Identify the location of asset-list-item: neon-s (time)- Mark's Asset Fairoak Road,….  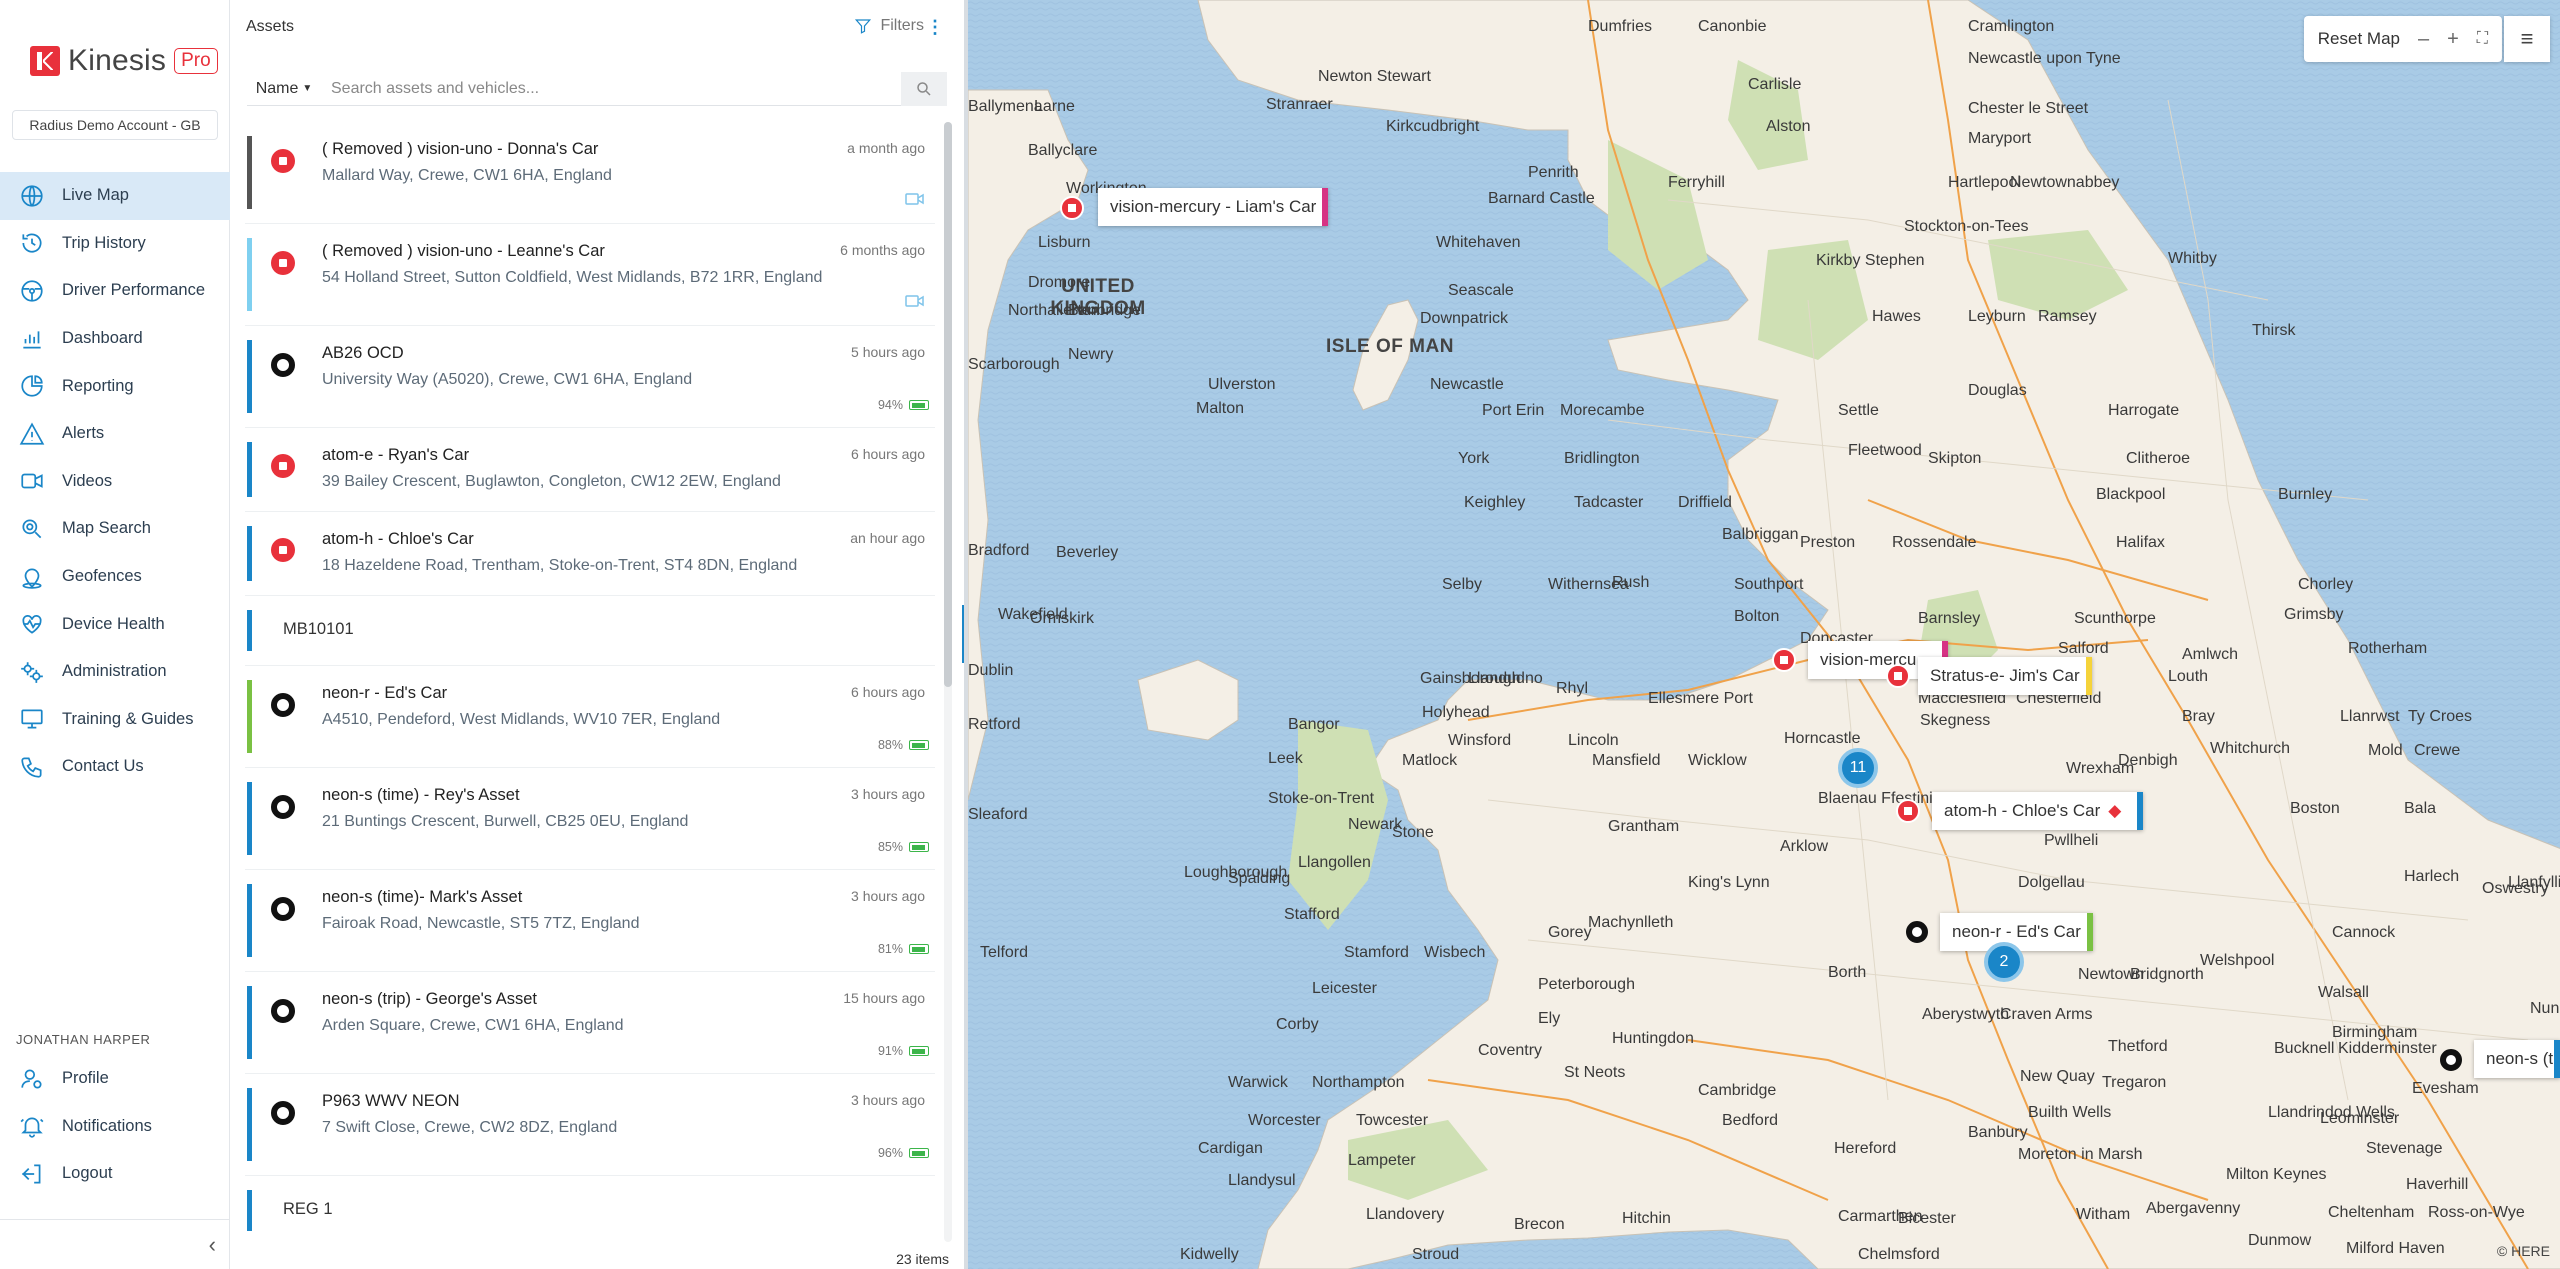
(590, 921).